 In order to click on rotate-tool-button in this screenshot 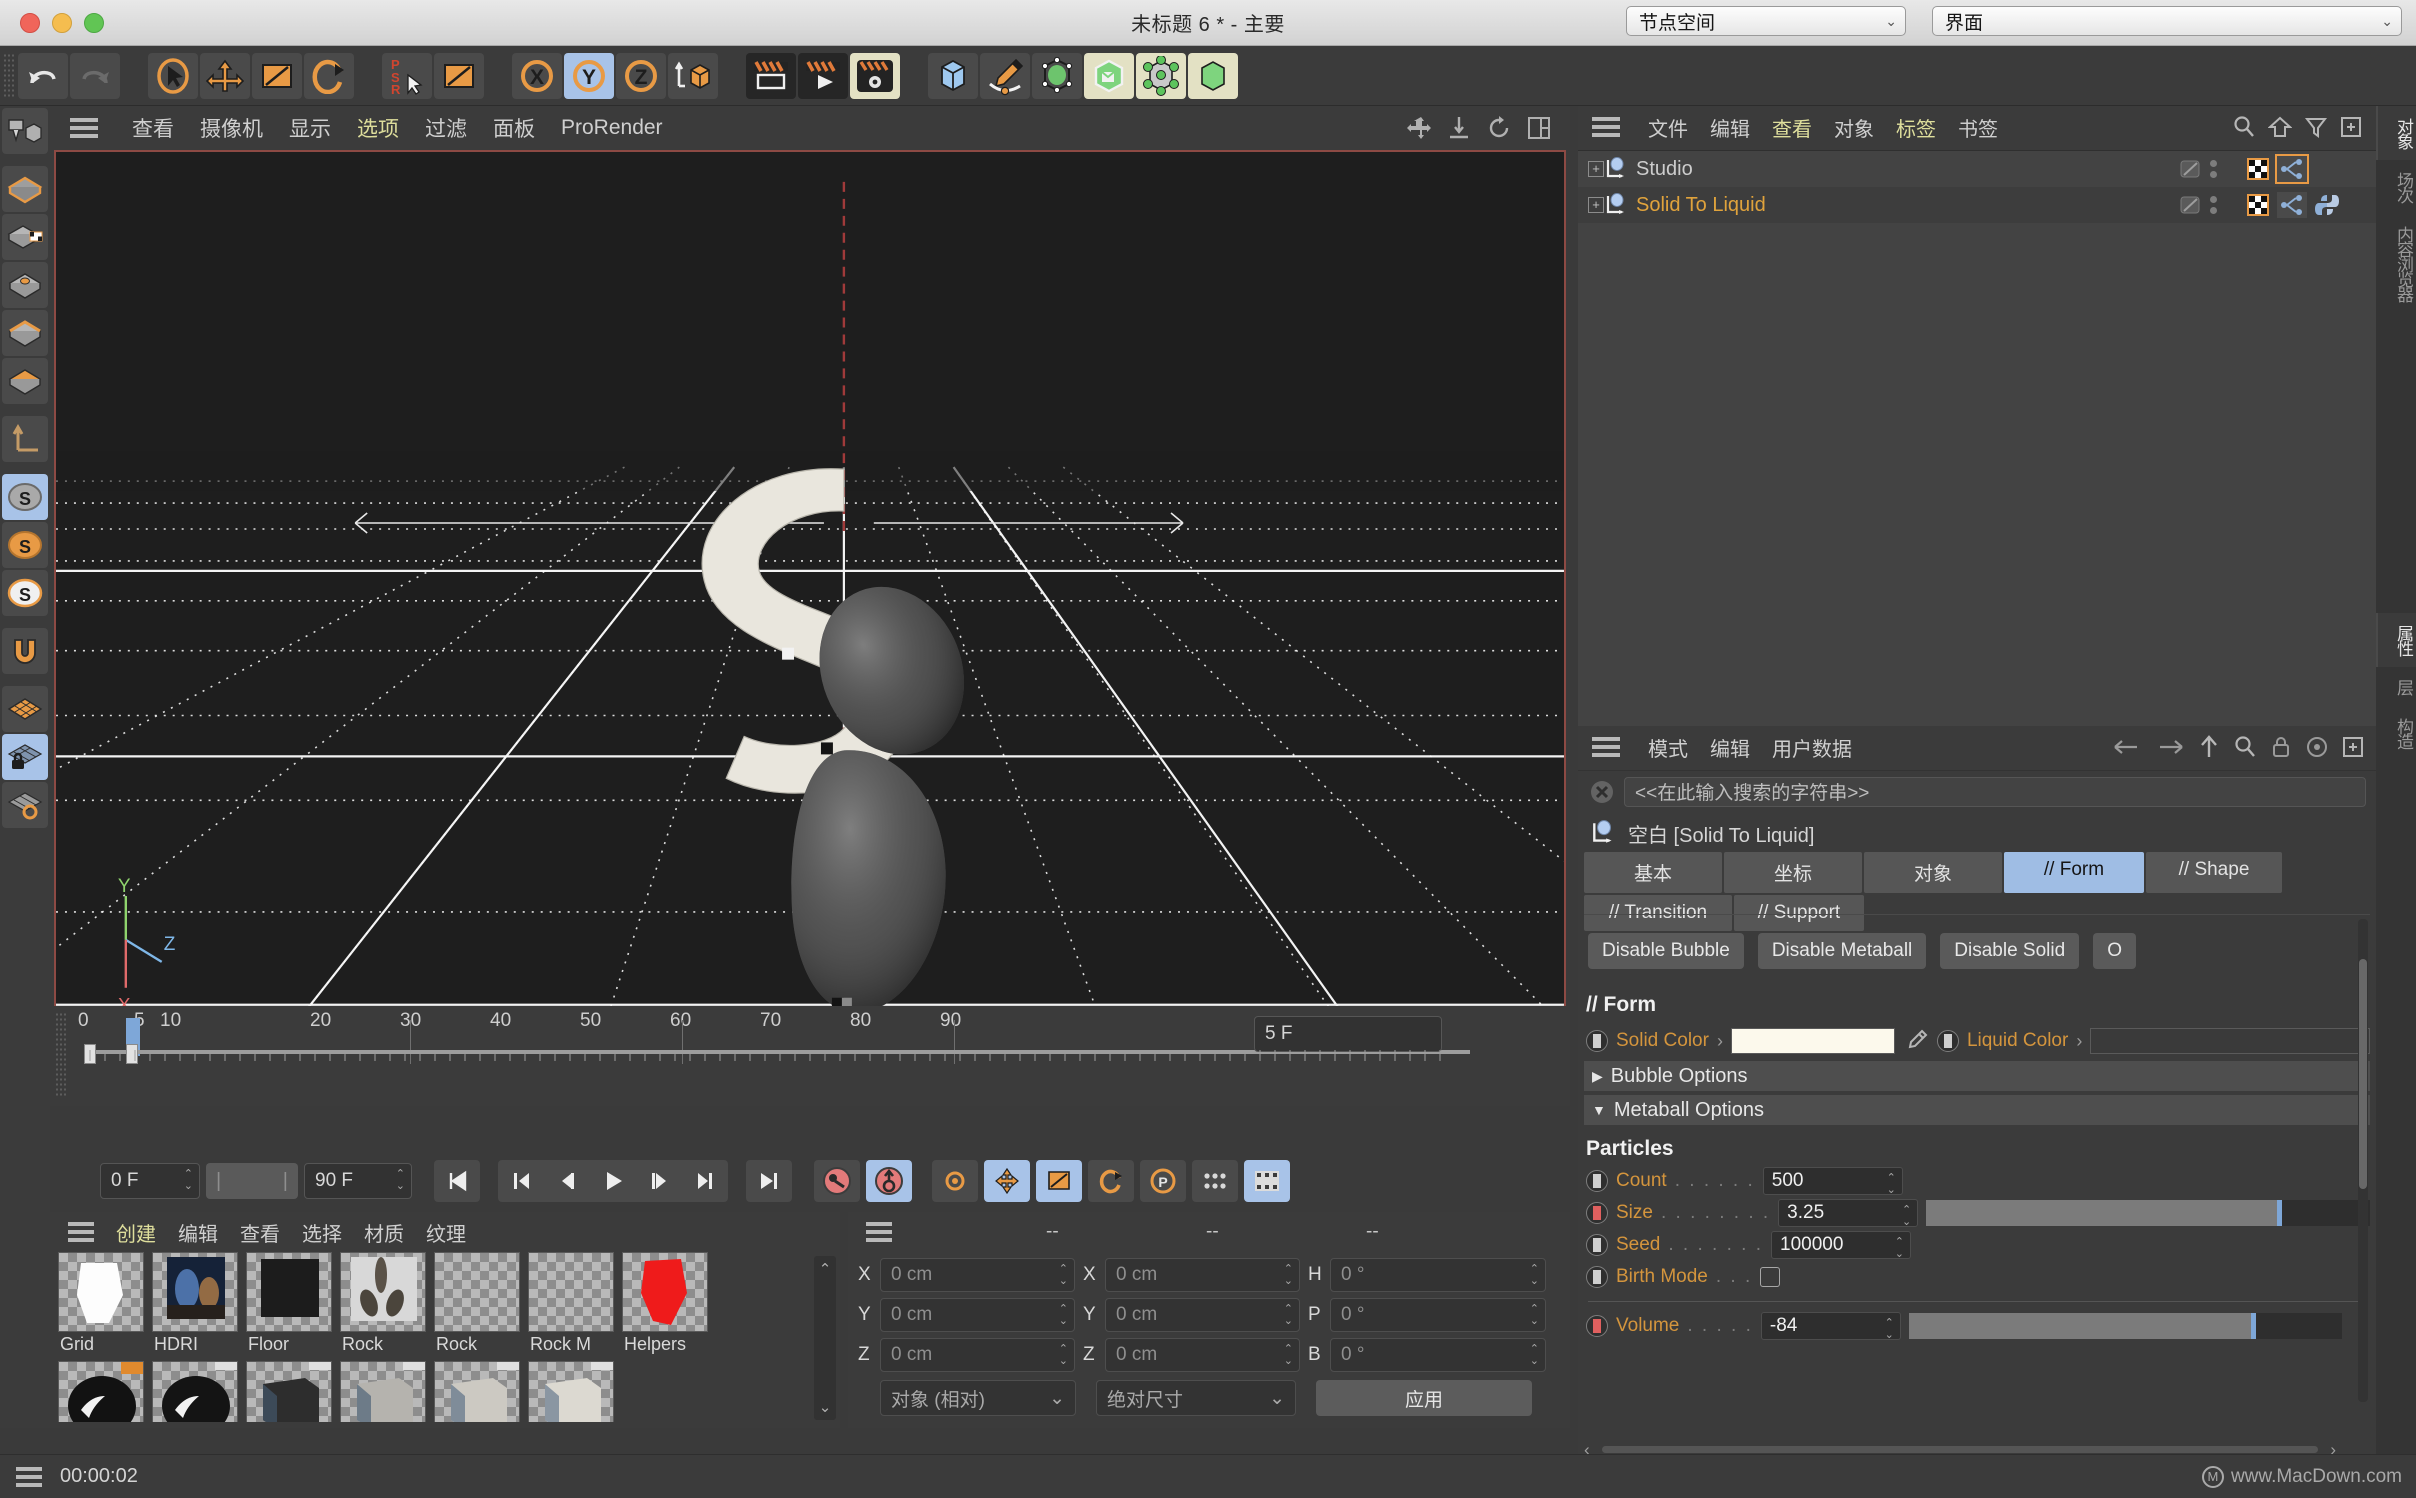, I will do `click(329, 75)`.